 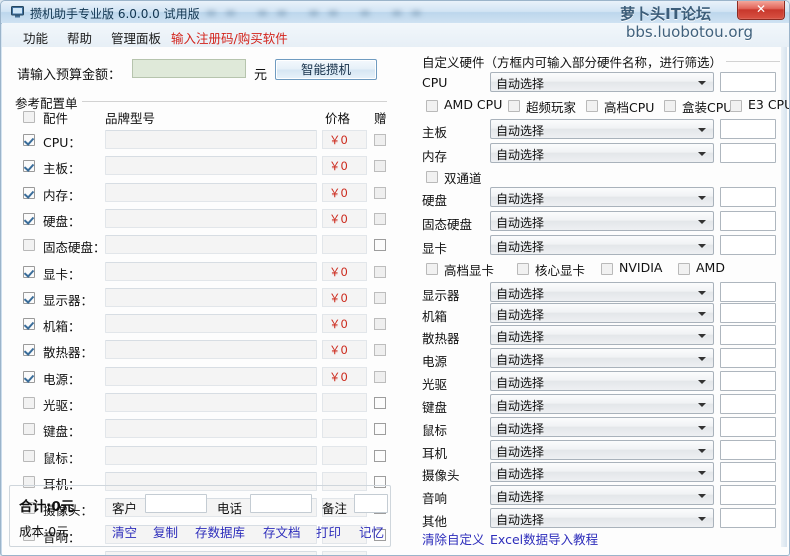 I want to click on print-button: 打印, so click(x=328, y=531).